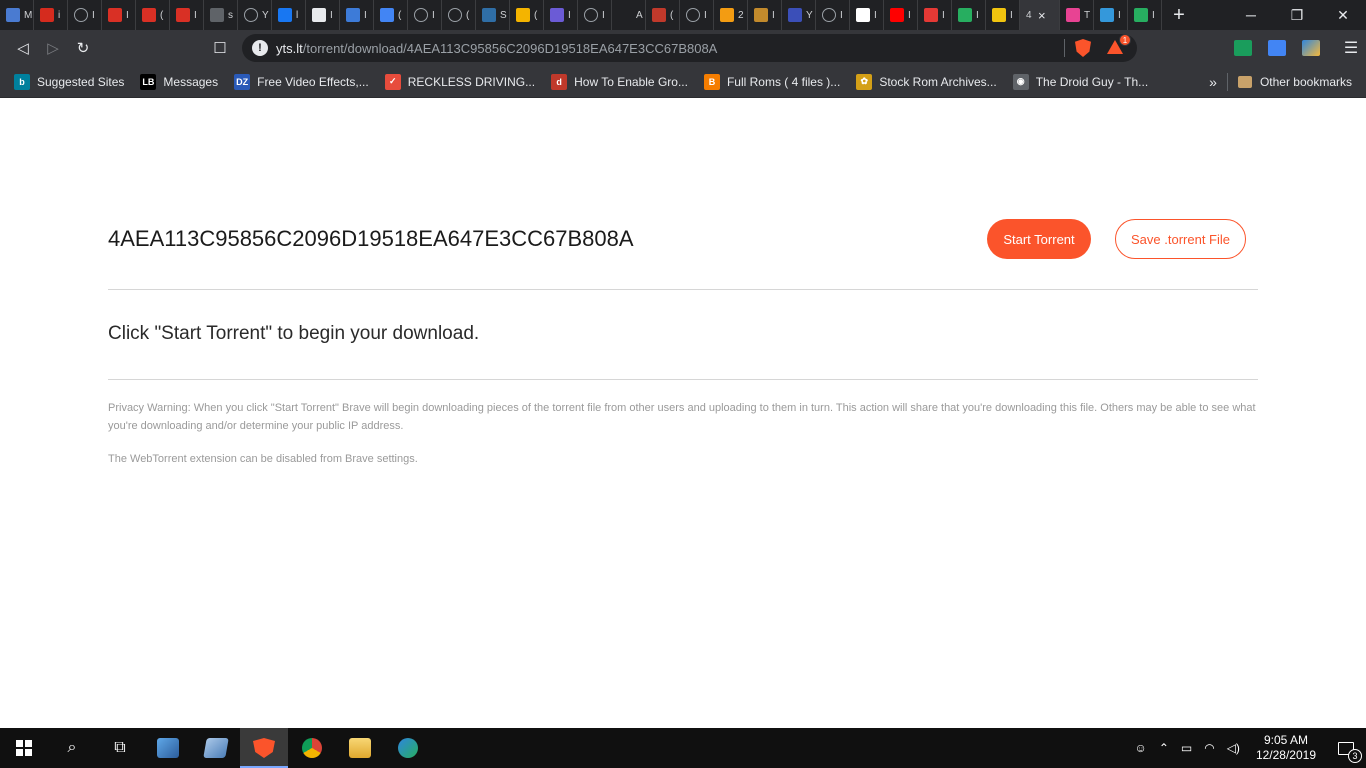  I want to click on tab-title: 4, so click(1029, 15).